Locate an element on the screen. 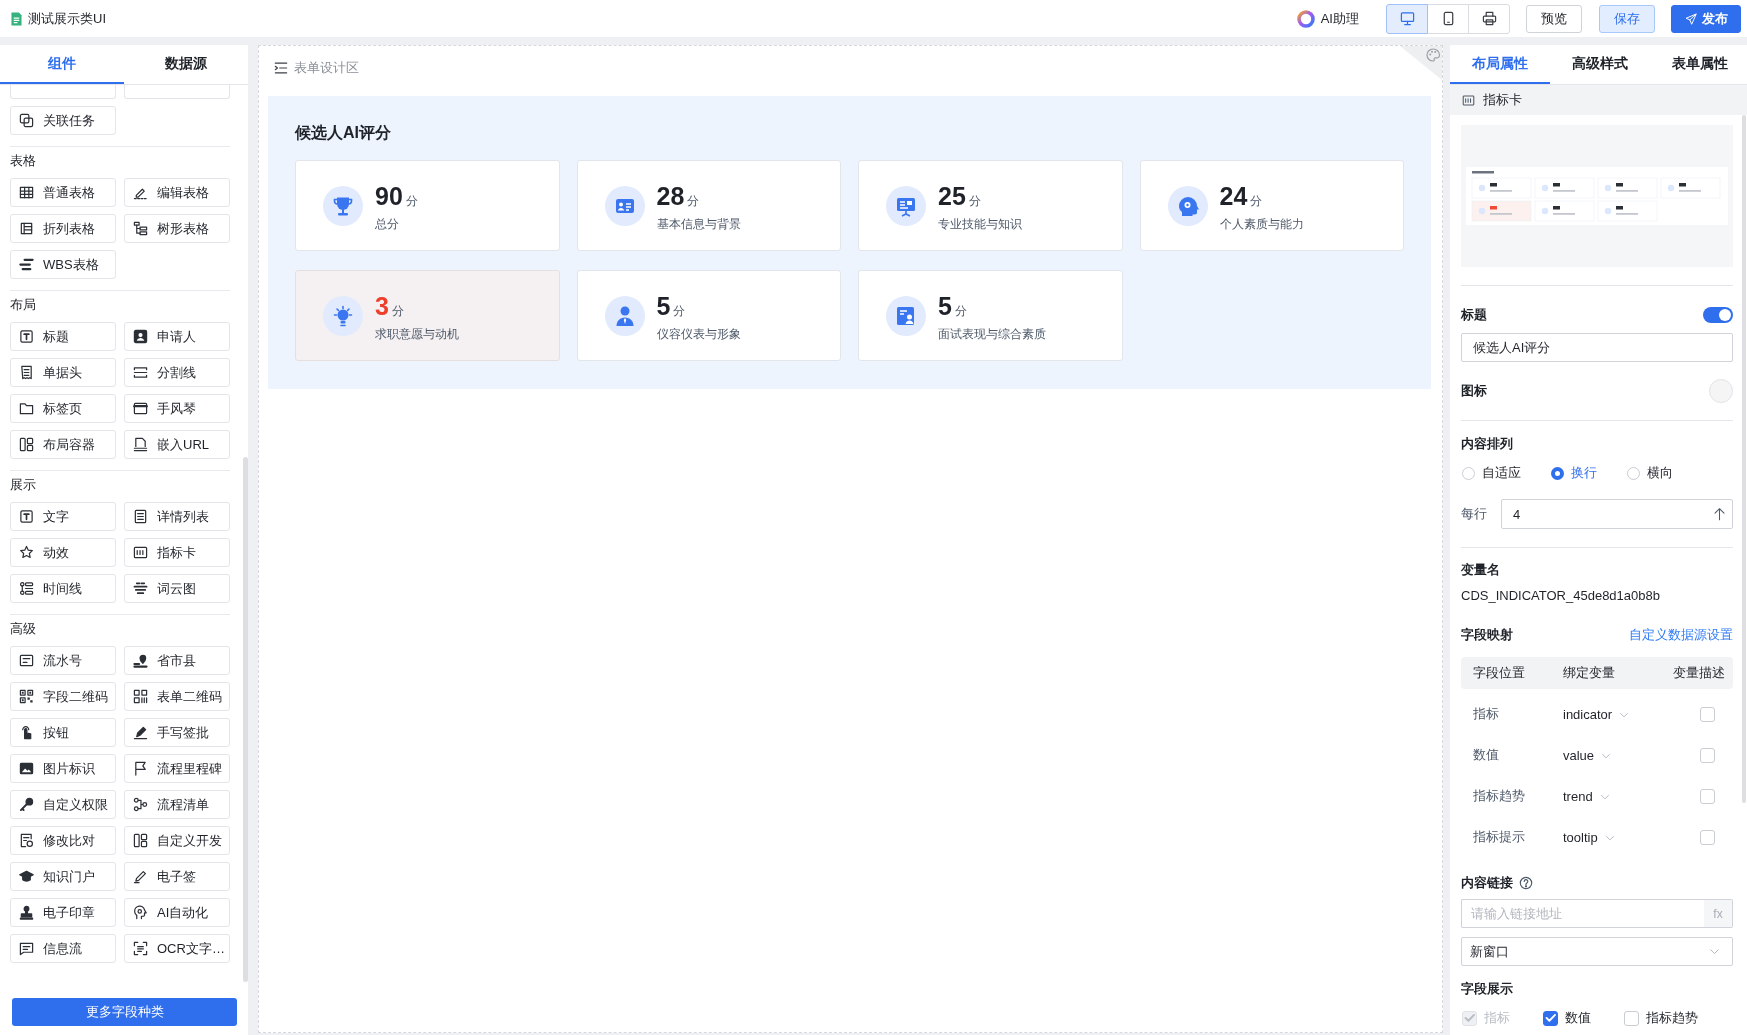 This screenshot has height=1035, width=1747. canvas-title: 表单设计区 is located at coordinates (326, 68).